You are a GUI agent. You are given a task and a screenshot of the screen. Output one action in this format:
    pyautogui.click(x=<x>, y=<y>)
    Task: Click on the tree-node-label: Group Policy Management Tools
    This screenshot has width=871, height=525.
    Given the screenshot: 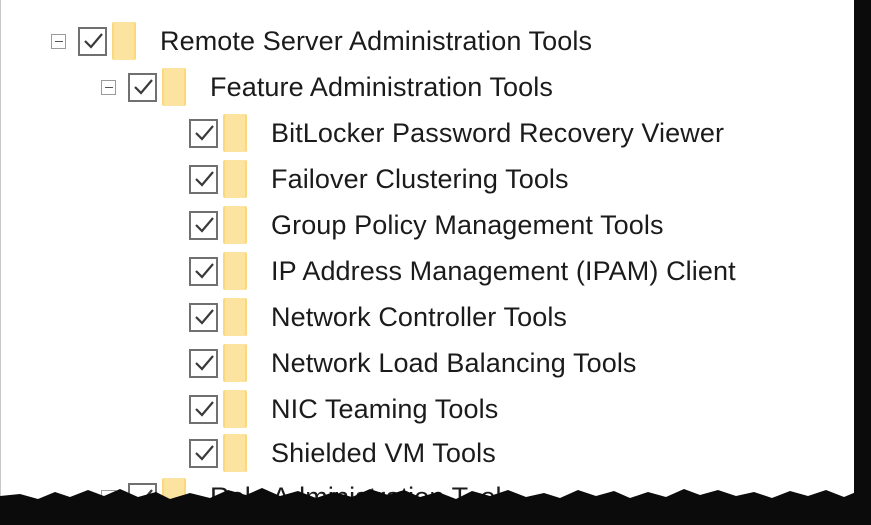 What is the action you would take?
    pyautogui.click(x=467, y=224)
    